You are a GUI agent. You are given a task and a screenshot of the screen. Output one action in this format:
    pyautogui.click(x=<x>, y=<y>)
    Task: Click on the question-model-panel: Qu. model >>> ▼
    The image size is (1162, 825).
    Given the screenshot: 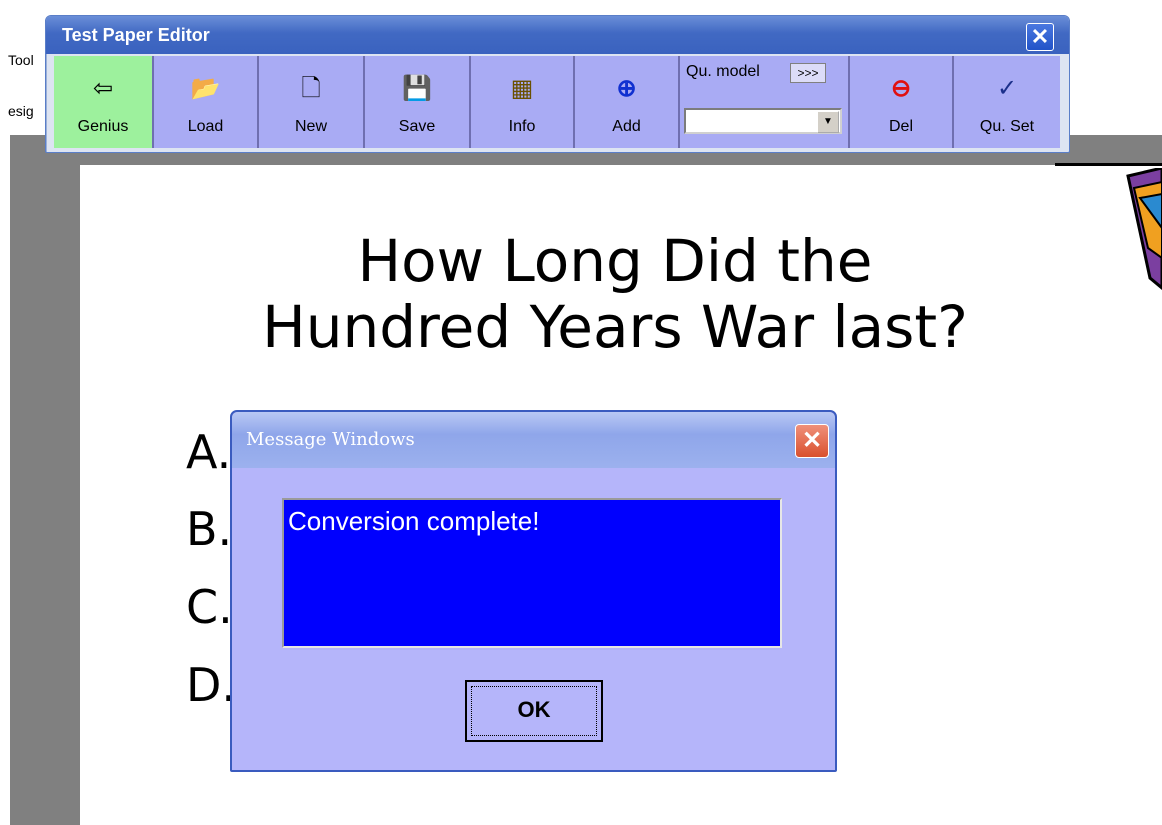 What is the action you would take?
    pyautogui.click(x=765, y=102)
    